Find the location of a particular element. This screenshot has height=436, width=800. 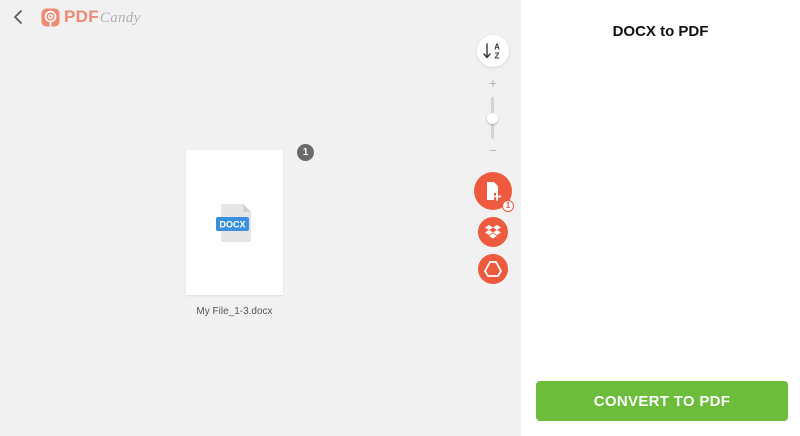

zoom-out-button: − is located at coordinates (493, 150).